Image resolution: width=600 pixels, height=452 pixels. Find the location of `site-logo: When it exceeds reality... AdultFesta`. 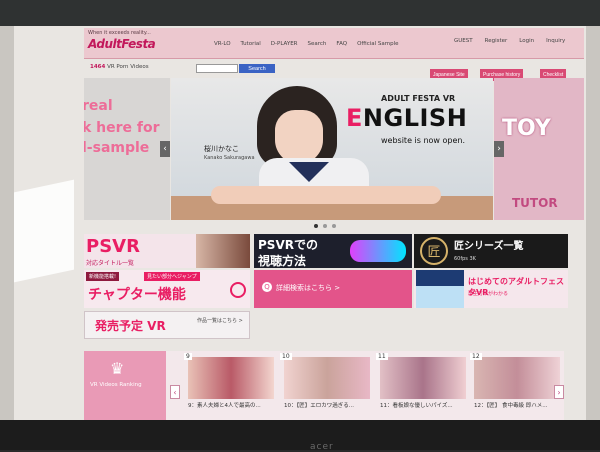

site-logo: When it exceeds reality... AdultFesta is located at coordinates (131, 42).